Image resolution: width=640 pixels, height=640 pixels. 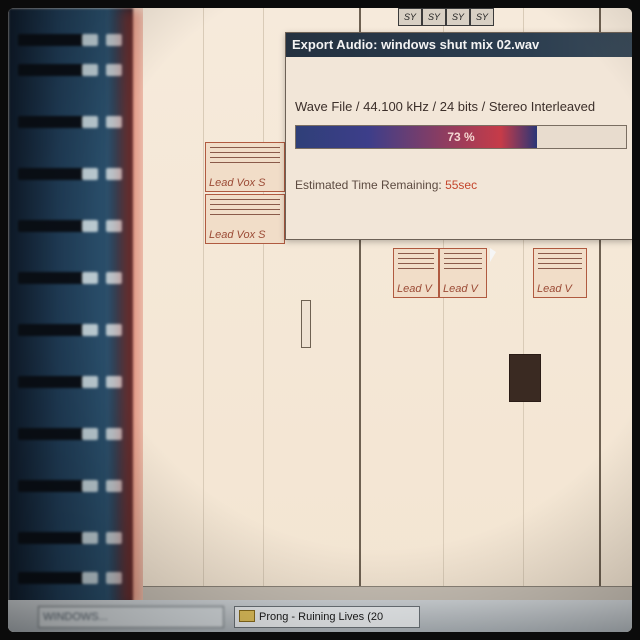 I want to click on export-progress-bar: 73 %, so click(x=461, y=137).